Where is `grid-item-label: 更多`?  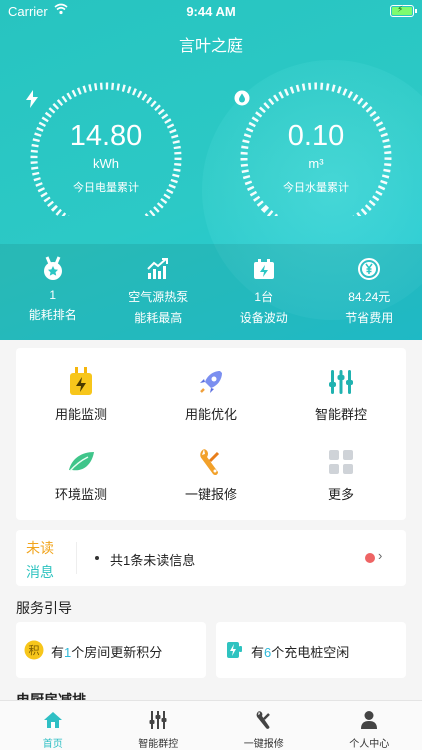 grid-item-label: 更多 is located at coordinates (340, 494).